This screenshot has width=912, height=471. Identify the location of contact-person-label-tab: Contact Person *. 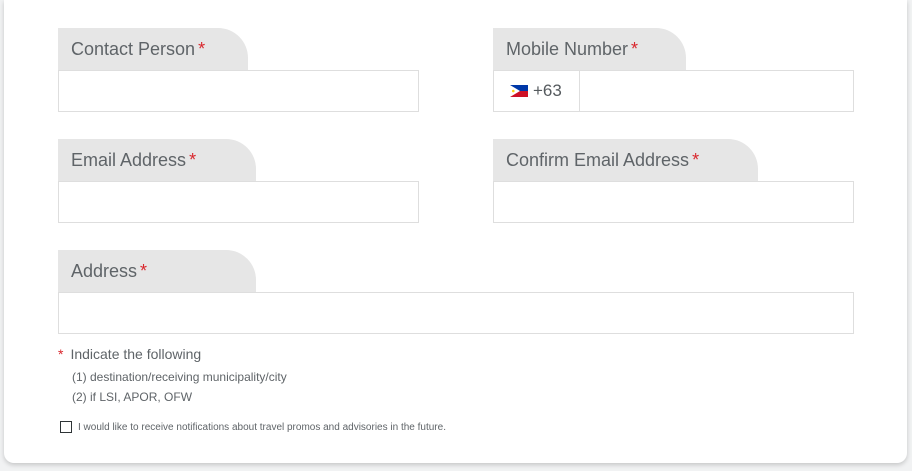
(153, 49).